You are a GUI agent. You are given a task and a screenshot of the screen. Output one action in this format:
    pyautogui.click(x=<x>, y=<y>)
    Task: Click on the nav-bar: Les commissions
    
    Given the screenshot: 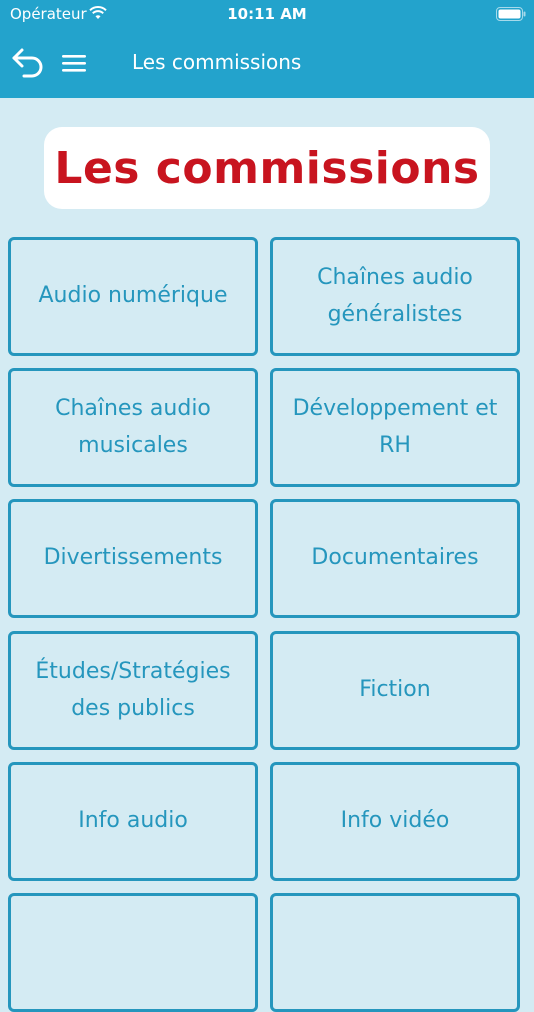 What is the action you would take?
    pyautogui.click(x=267, y=63)
    